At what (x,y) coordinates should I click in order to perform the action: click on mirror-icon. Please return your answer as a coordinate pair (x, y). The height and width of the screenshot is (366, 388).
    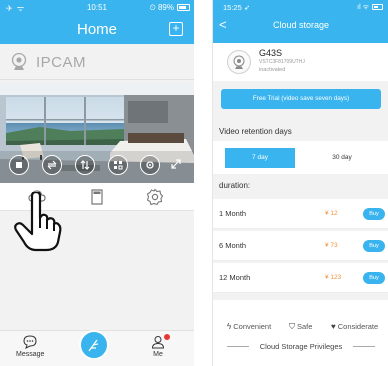
    Looking at the image, I should click on (118, 165).